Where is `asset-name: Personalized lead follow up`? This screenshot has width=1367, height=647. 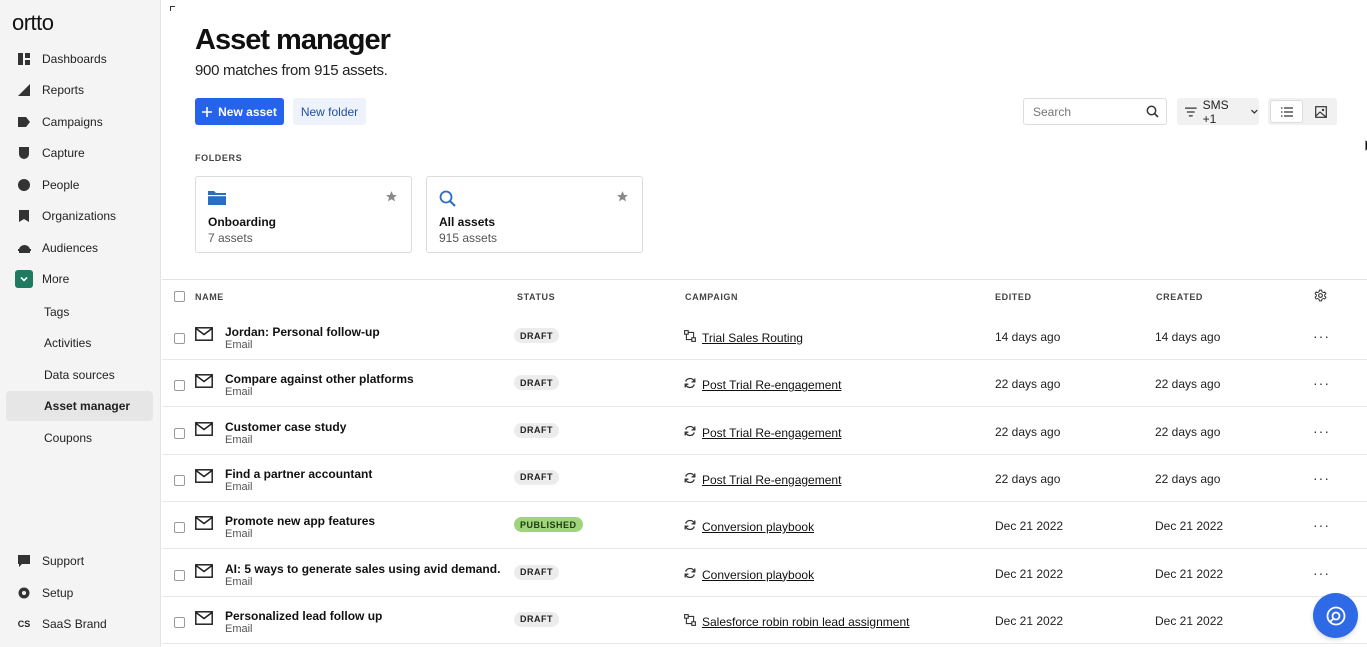 asset-name: Personalized lead follow up is located at coordinates (303, 616).